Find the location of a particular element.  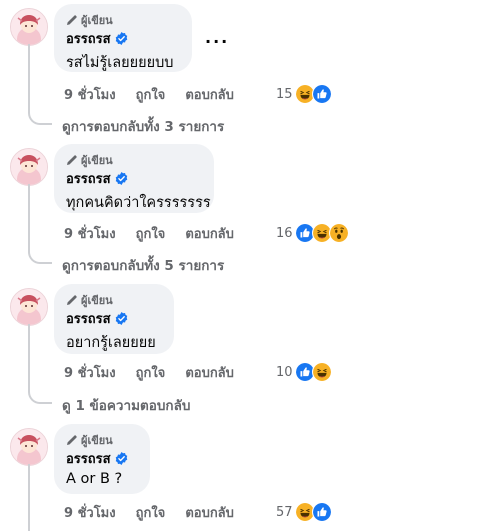

reaction-count: 57 is located at coordinates (284, 512).